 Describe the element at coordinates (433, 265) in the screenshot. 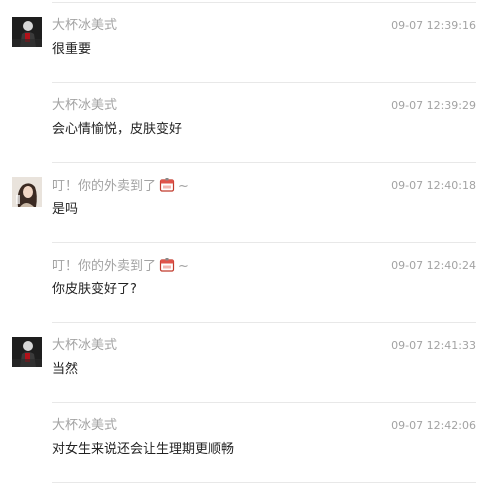

I see `message-timestamp: 09-07 12:40:24` at that location.